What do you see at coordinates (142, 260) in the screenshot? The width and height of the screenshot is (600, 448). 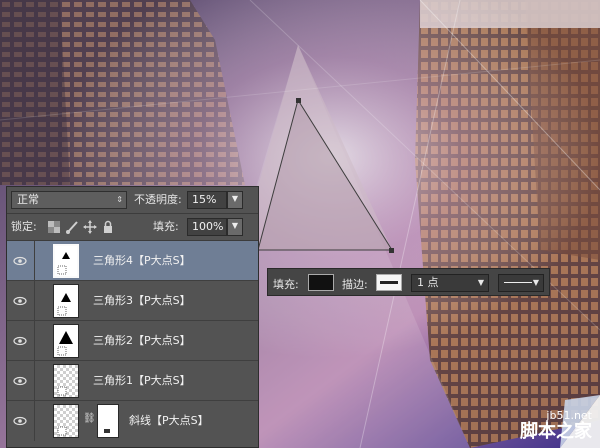 I see `layer-name: 三角形4【P大点S】` at bounding box center [142, 260].